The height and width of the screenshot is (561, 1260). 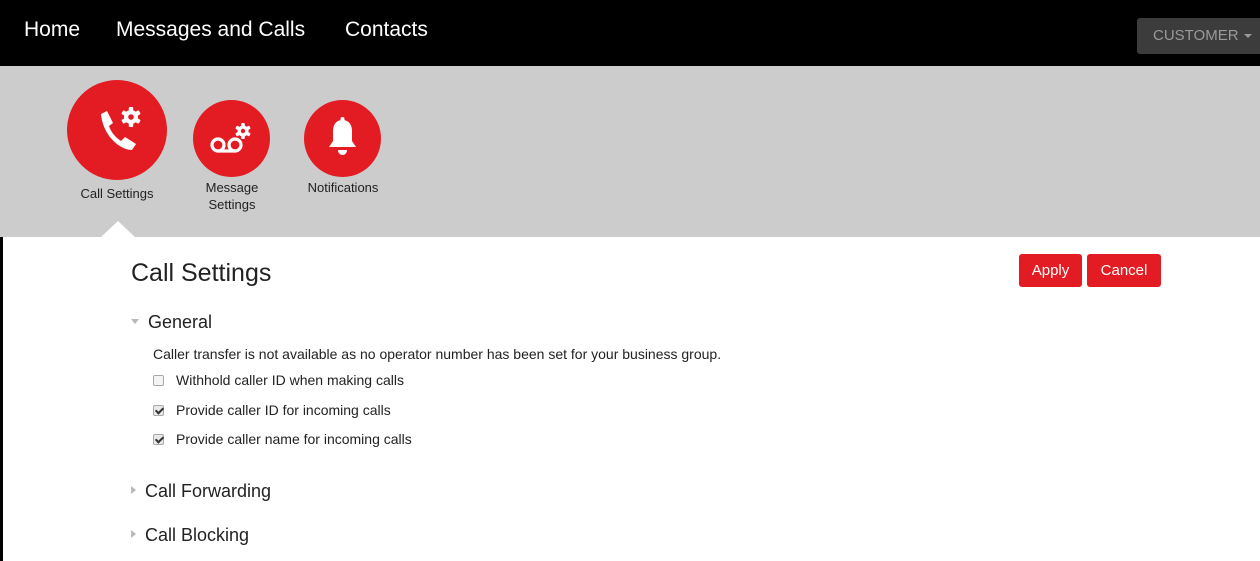 I want to click on provide-caller-id-checkbox, so click(x=158, y=410).